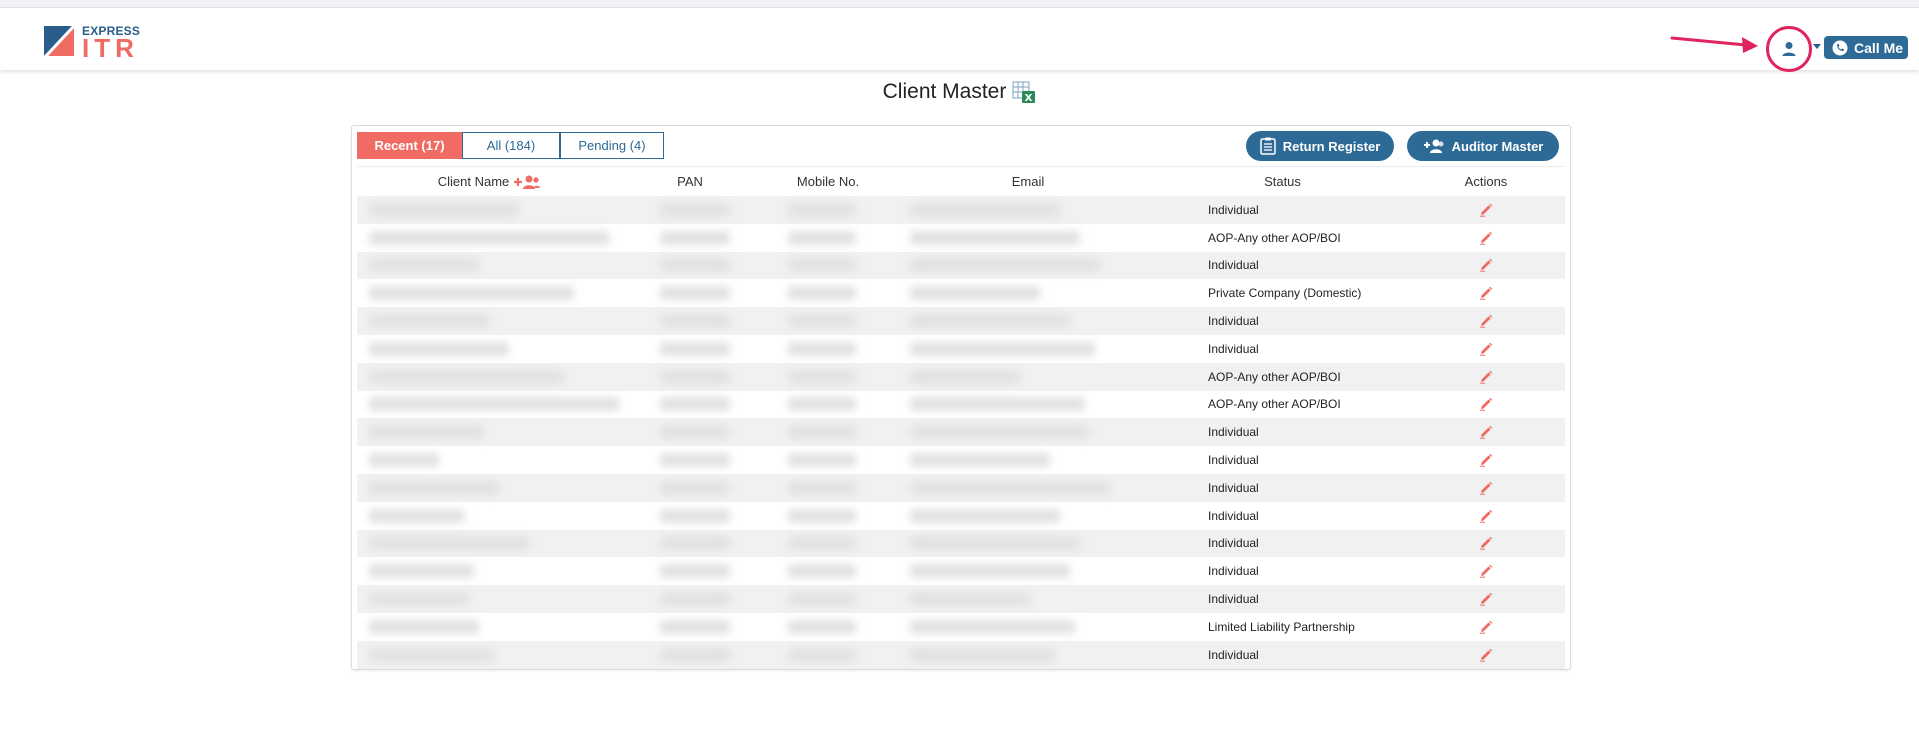  Describe the element at coordinates (961, 293) in the screenshot. I see `table-row: Private Company (Domestic)` at that location.